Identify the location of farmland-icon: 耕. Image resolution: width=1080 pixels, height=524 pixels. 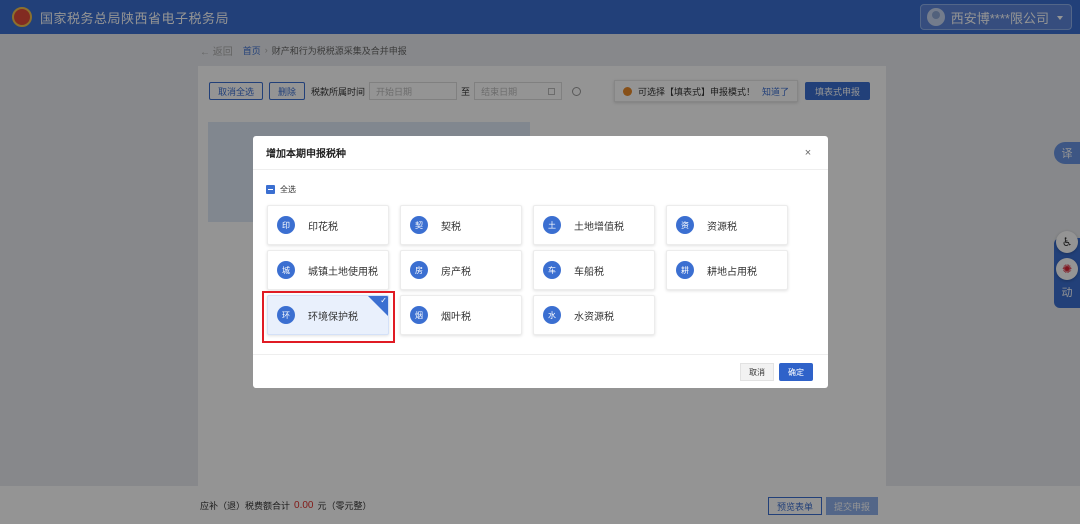
(685, 270).